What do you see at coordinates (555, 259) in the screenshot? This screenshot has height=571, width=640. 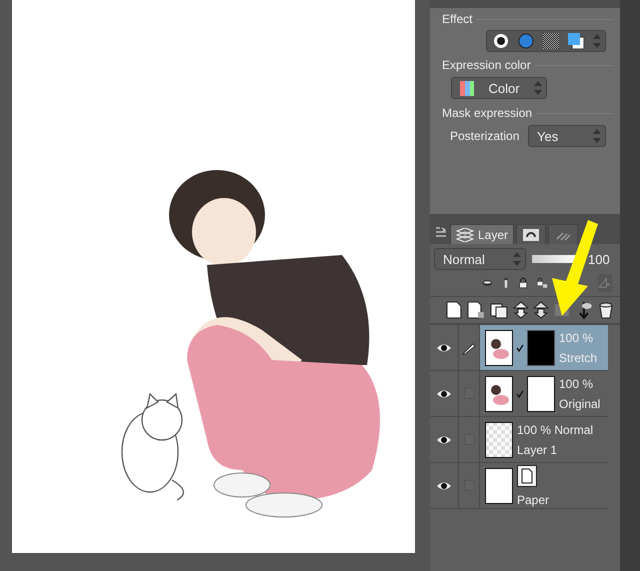 I see `opacity-slider` at bounding box center [555, 259].